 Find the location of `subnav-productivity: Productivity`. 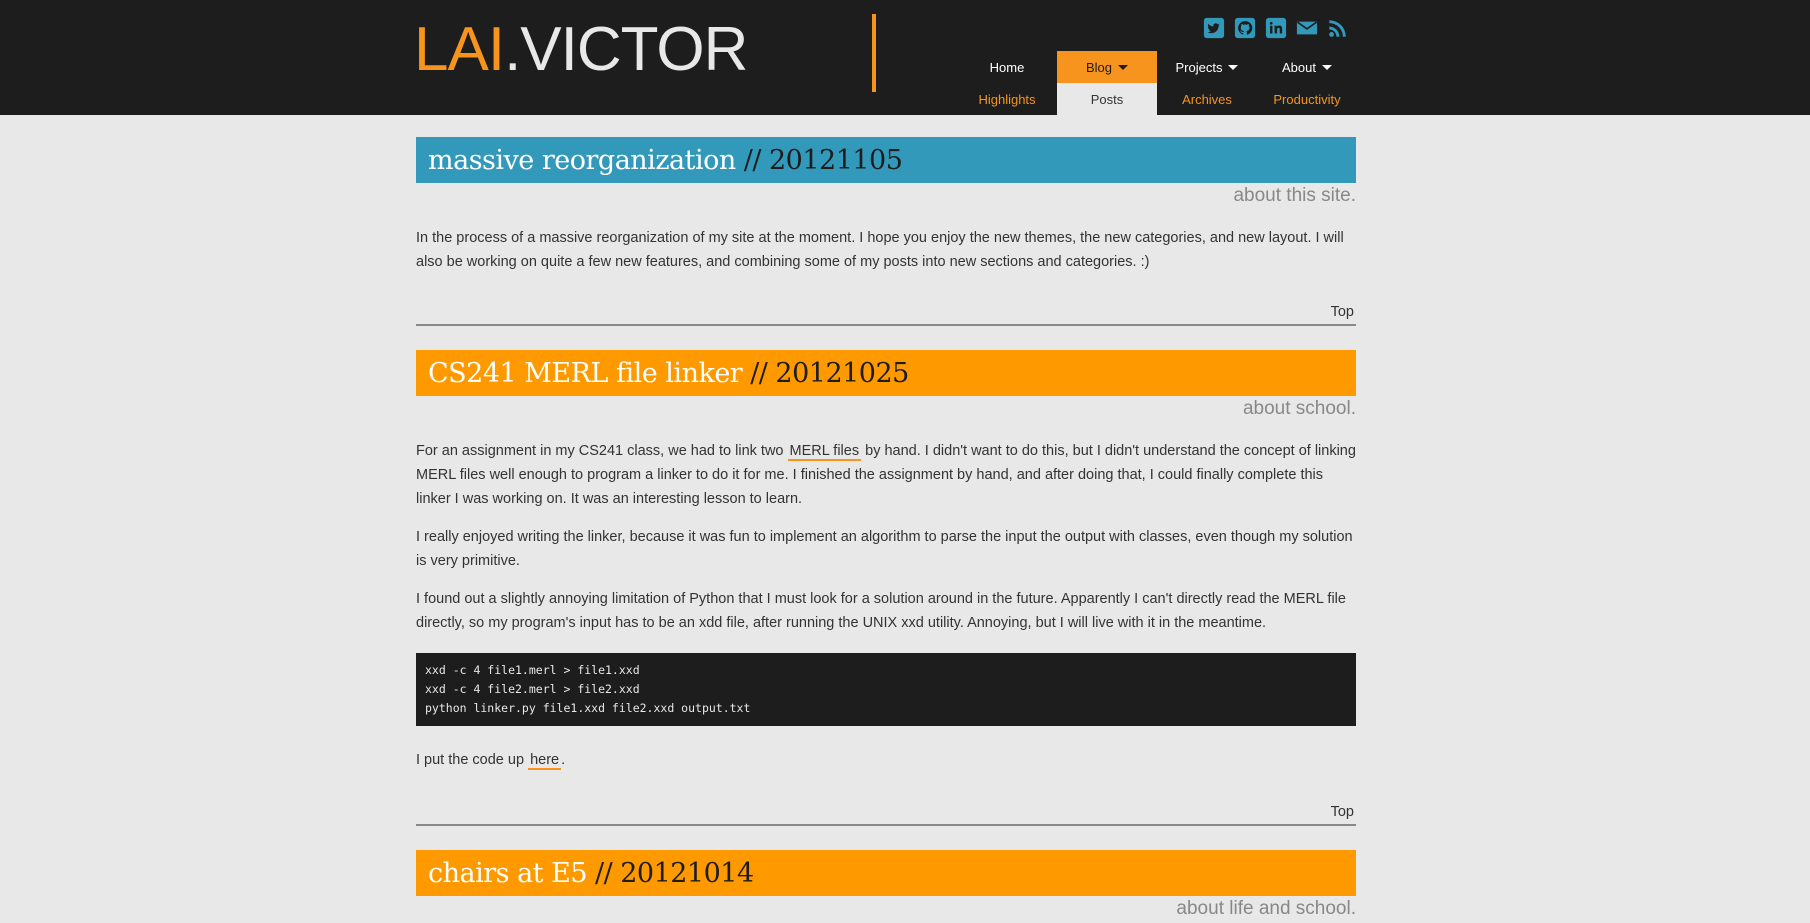

subnav-productivity: Productivity is located at coordinates (1307, 99).